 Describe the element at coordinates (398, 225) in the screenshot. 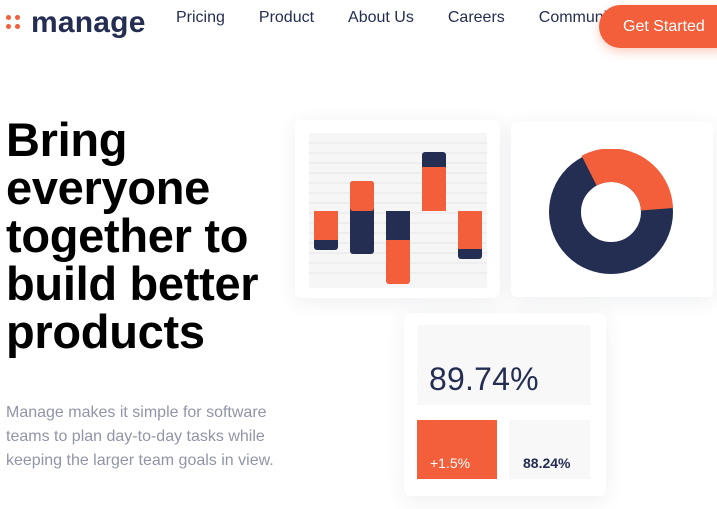

I see `bar-navy` at that location.